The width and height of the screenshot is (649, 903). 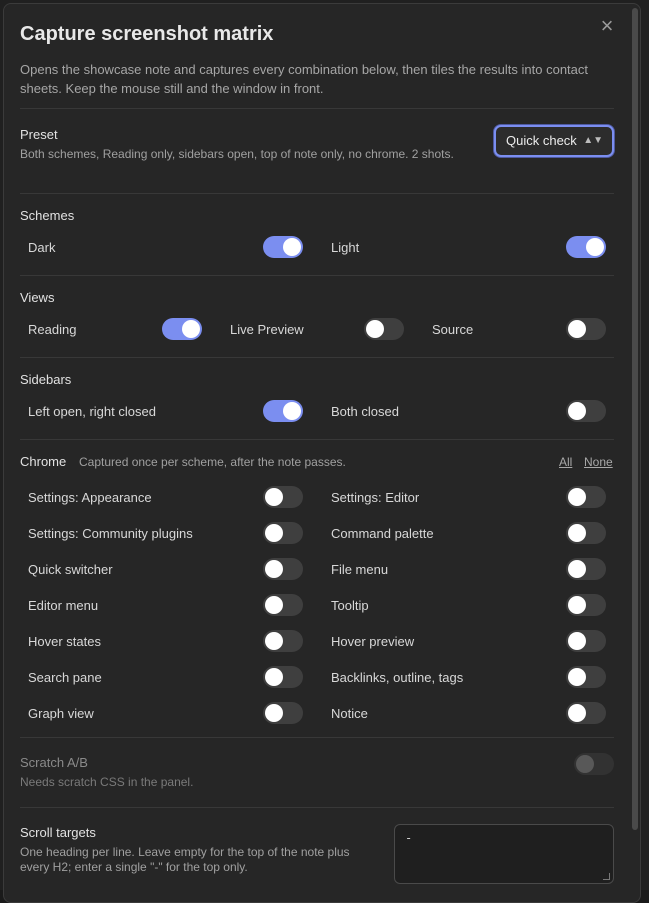 I want to click on chrome-graph-view-toggle, so click(x=283, y=713).